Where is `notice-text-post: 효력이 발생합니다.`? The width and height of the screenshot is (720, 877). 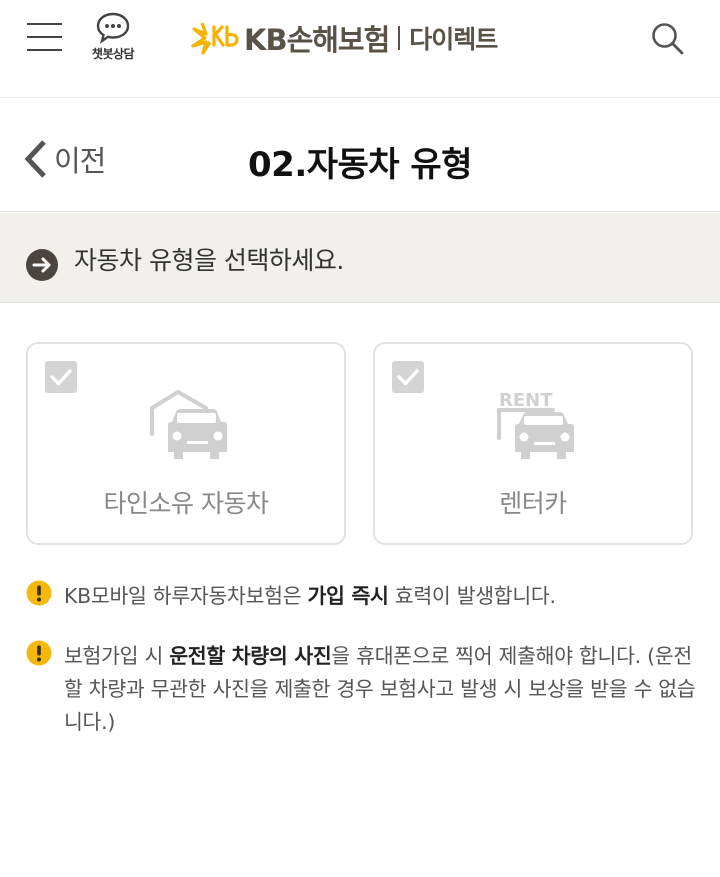 notice-text-post: 효력이 발생합니다. is located at coordinates (472, 596).